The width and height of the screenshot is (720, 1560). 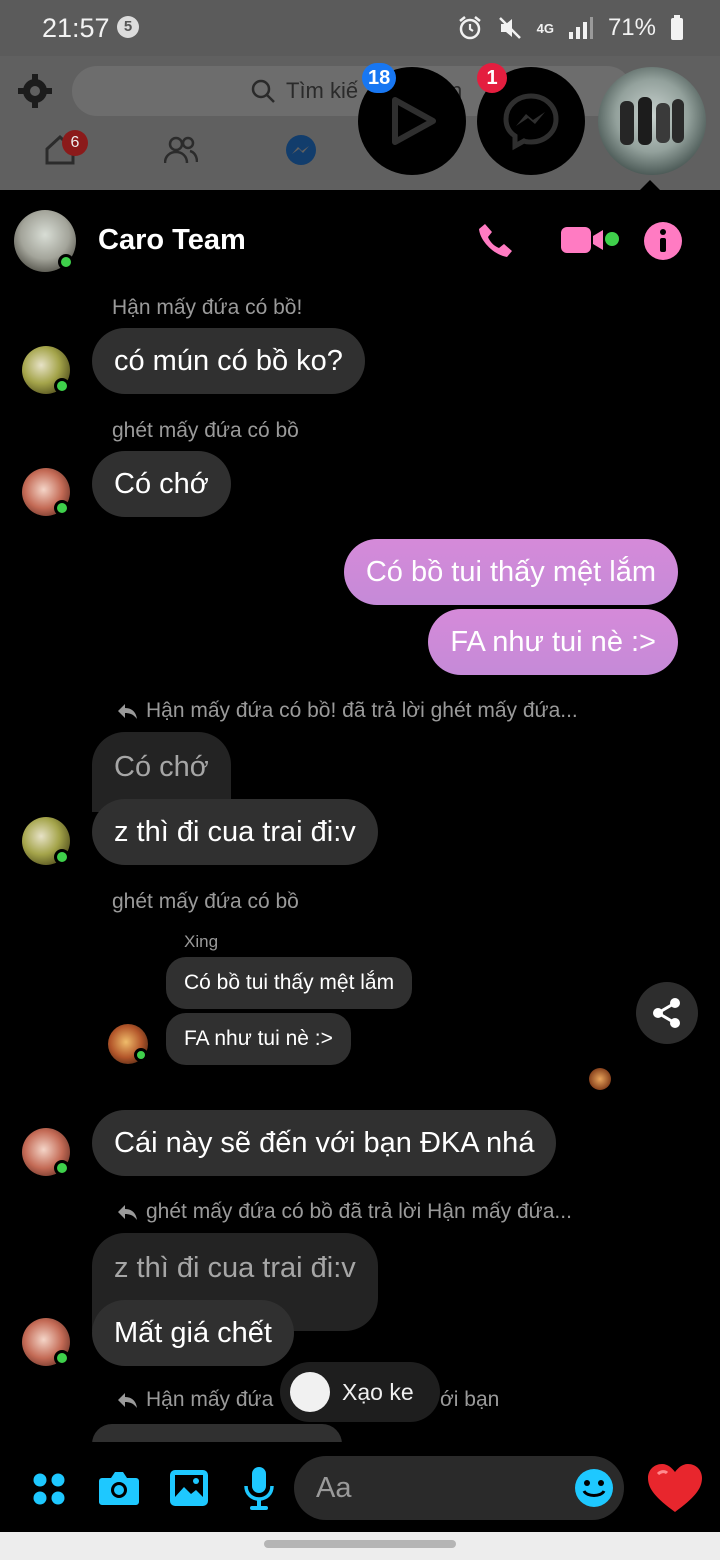 I want to click on messenger-icon, so click(x=531, y=122).